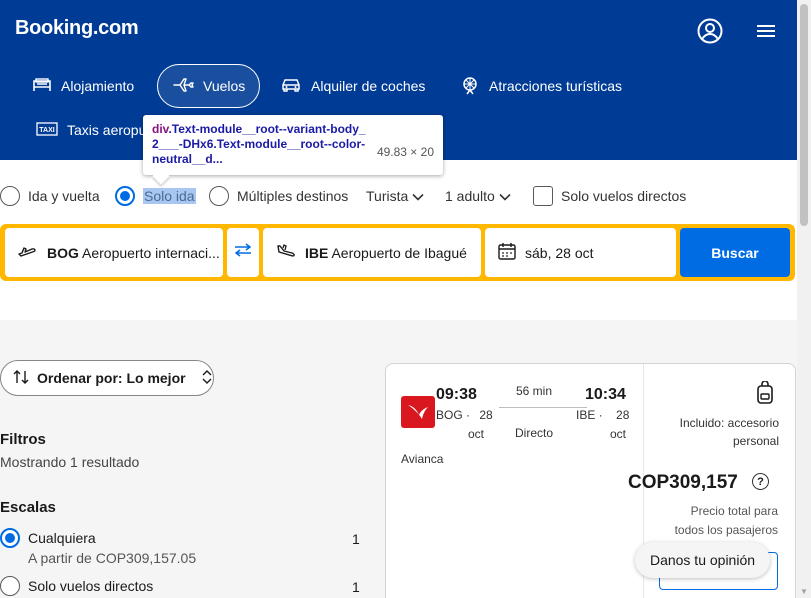  I want to click on direct-only-checkbox: Solo vuelos directos, so click(609, 196).